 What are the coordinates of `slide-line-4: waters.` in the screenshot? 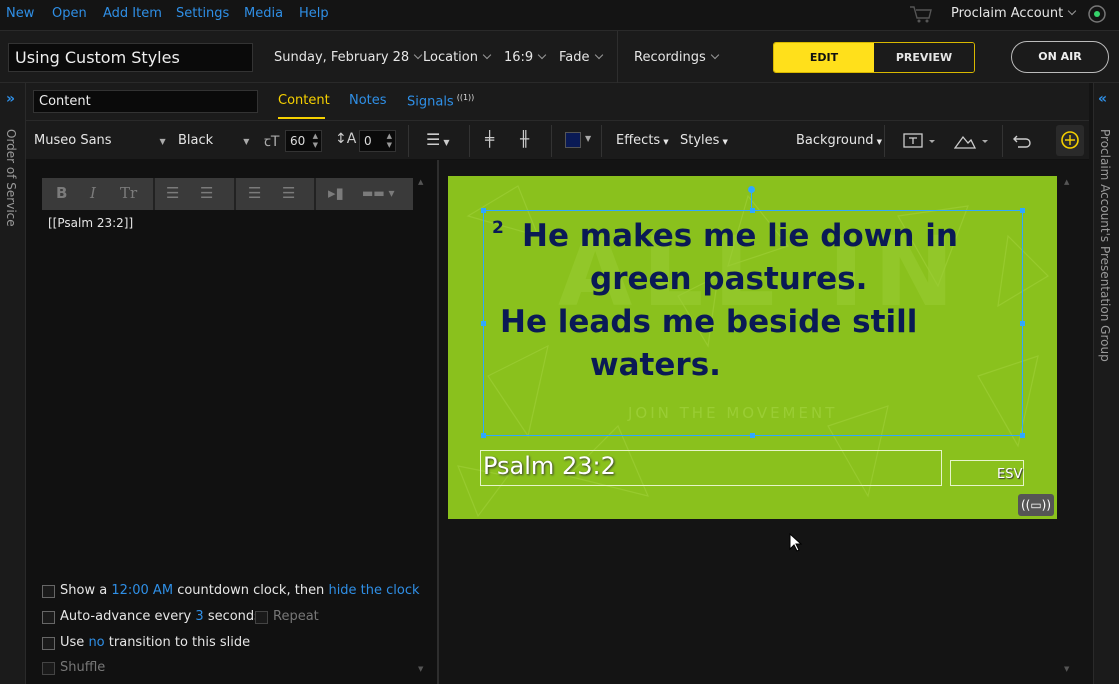 It's located at (655, 365).